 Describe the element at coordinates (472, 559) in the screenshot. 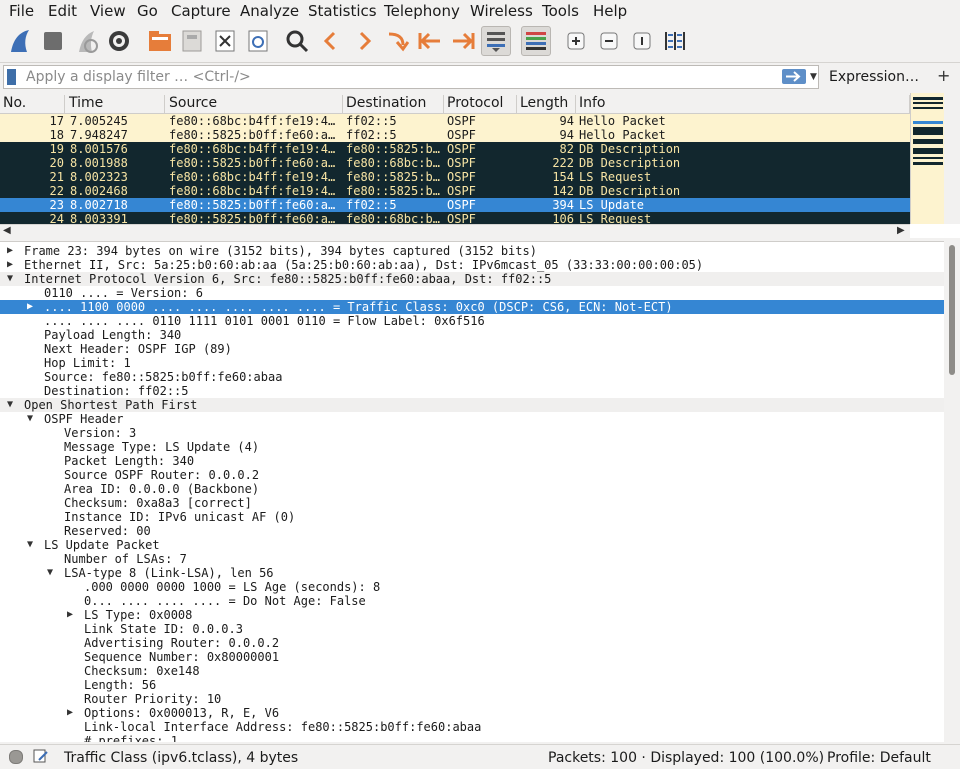

I see `detail-tree-node: Number of LSAs: 7` at that location.